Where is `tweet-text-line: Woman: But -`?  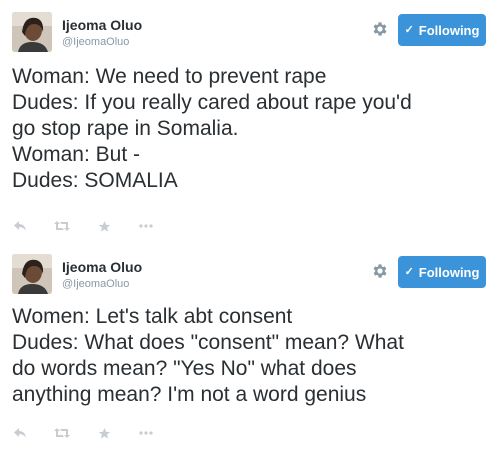 tweet-text-line: Woman: But - is located at coordinates (76, 154).